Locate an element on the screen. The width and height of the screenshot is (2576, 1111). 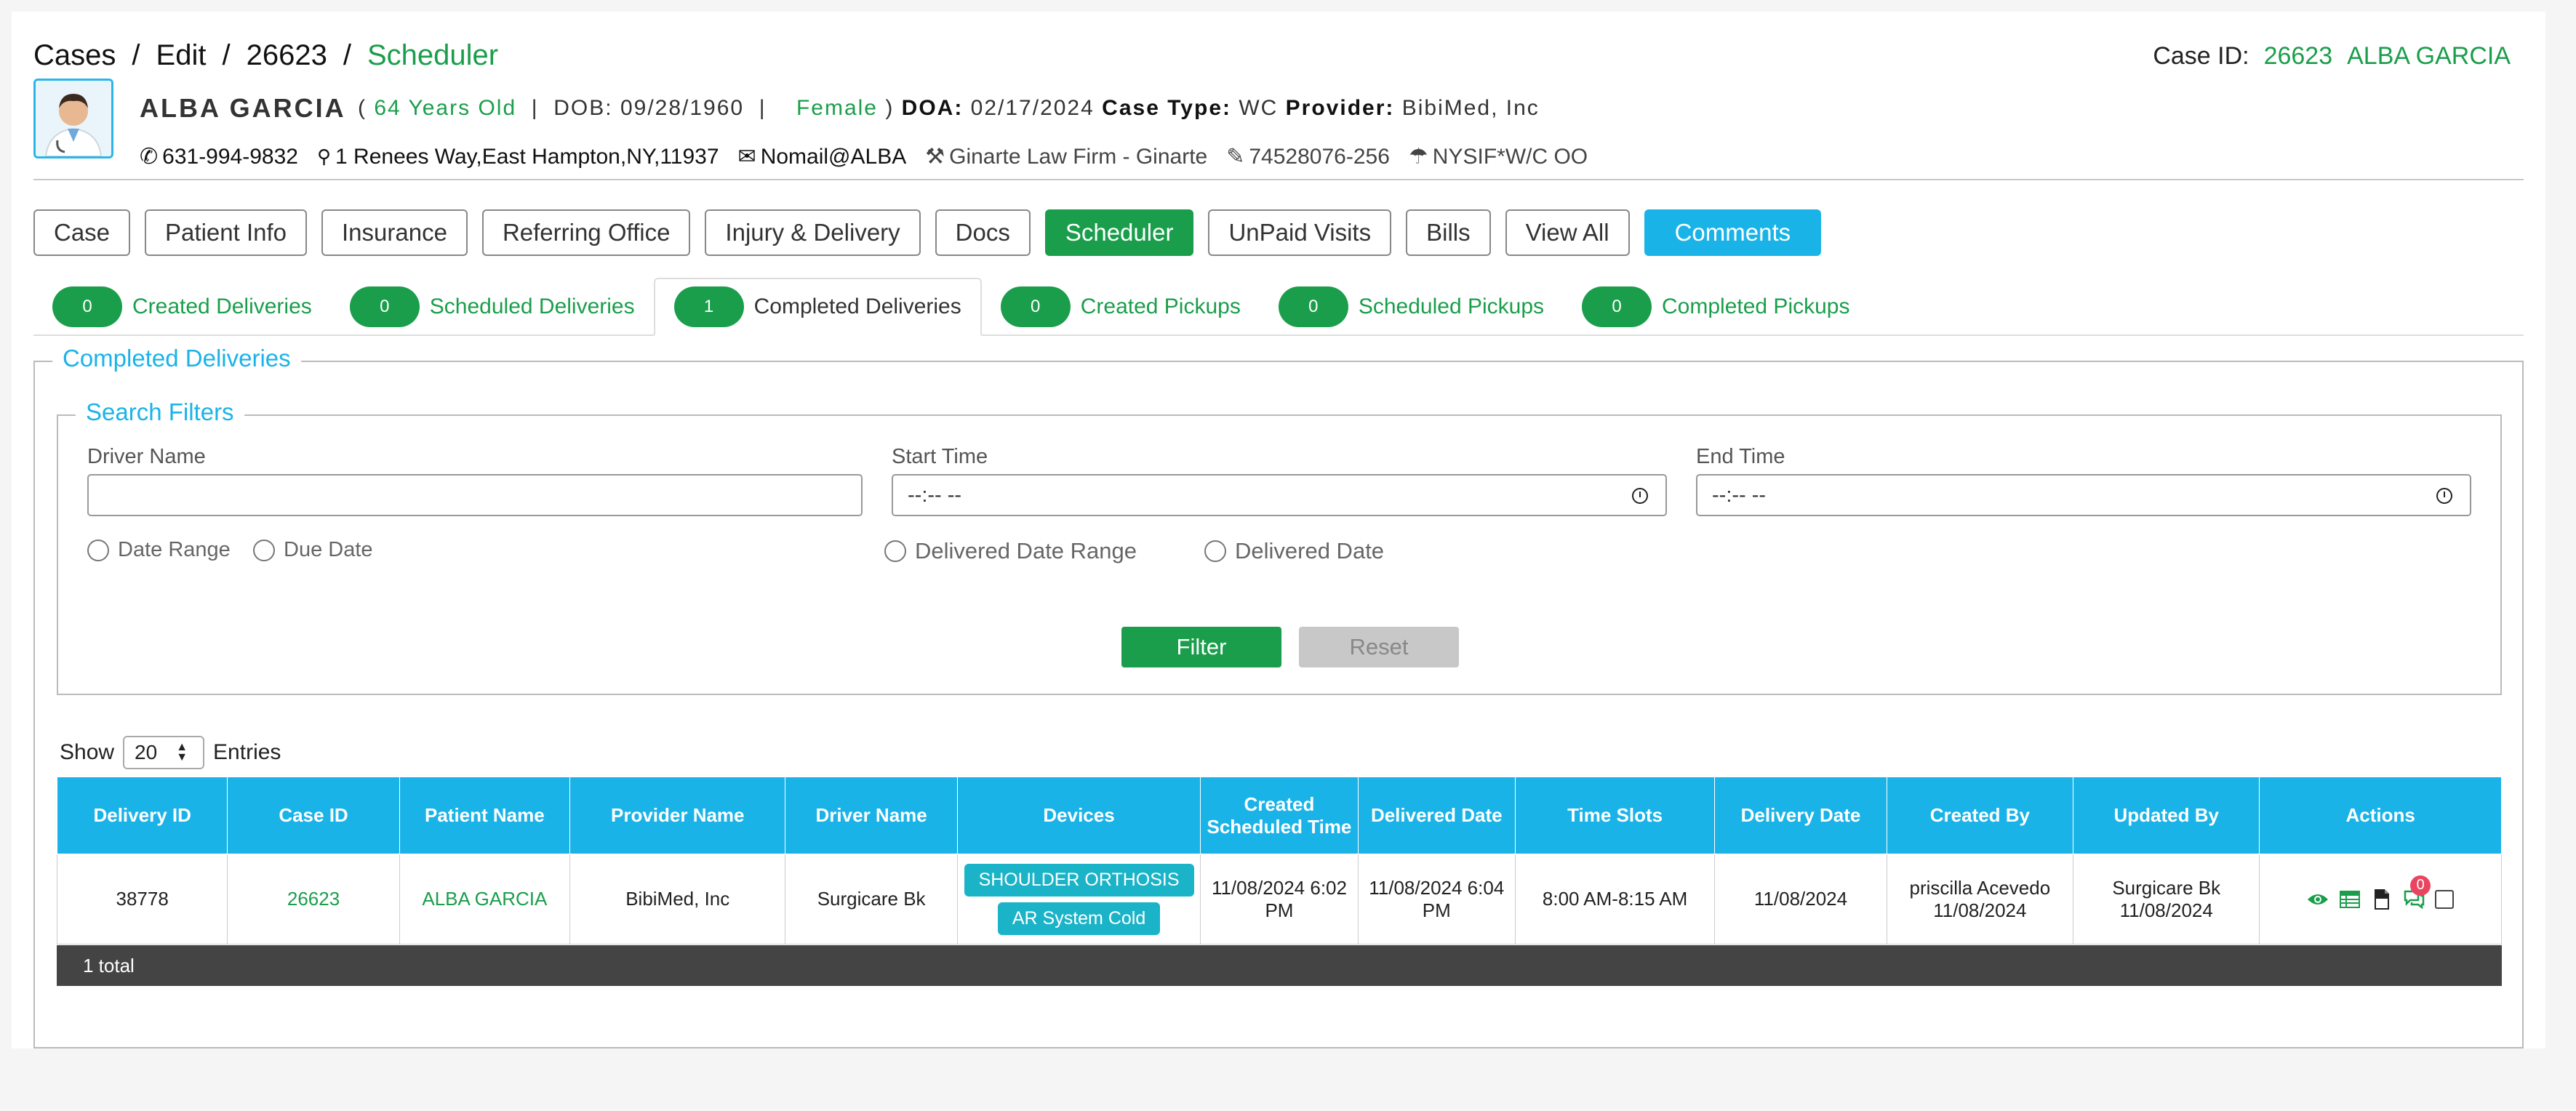
tab-completed-pickups: 0 Completed Pickups is located at coordinates (1715, 307).